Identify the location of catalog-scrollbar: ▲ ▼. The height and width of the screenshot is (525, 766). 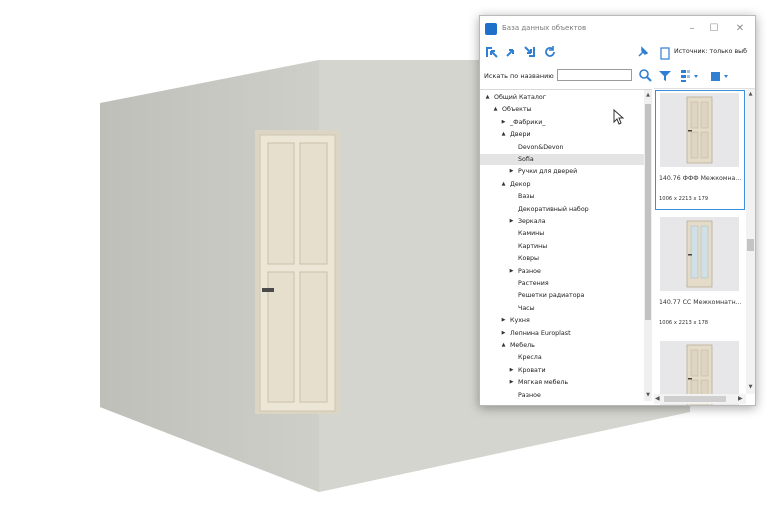
(648, 245).